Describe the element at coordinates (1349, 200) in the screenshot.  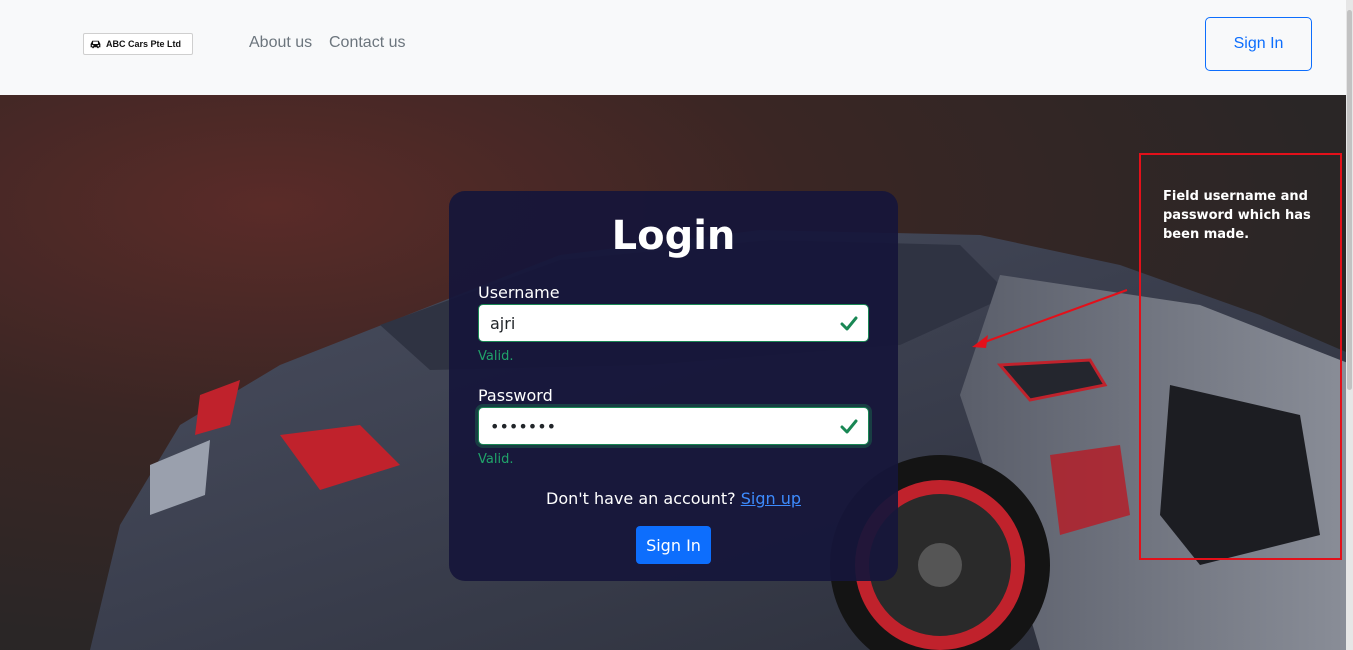
I see `scrollbar-thumb` at that location.